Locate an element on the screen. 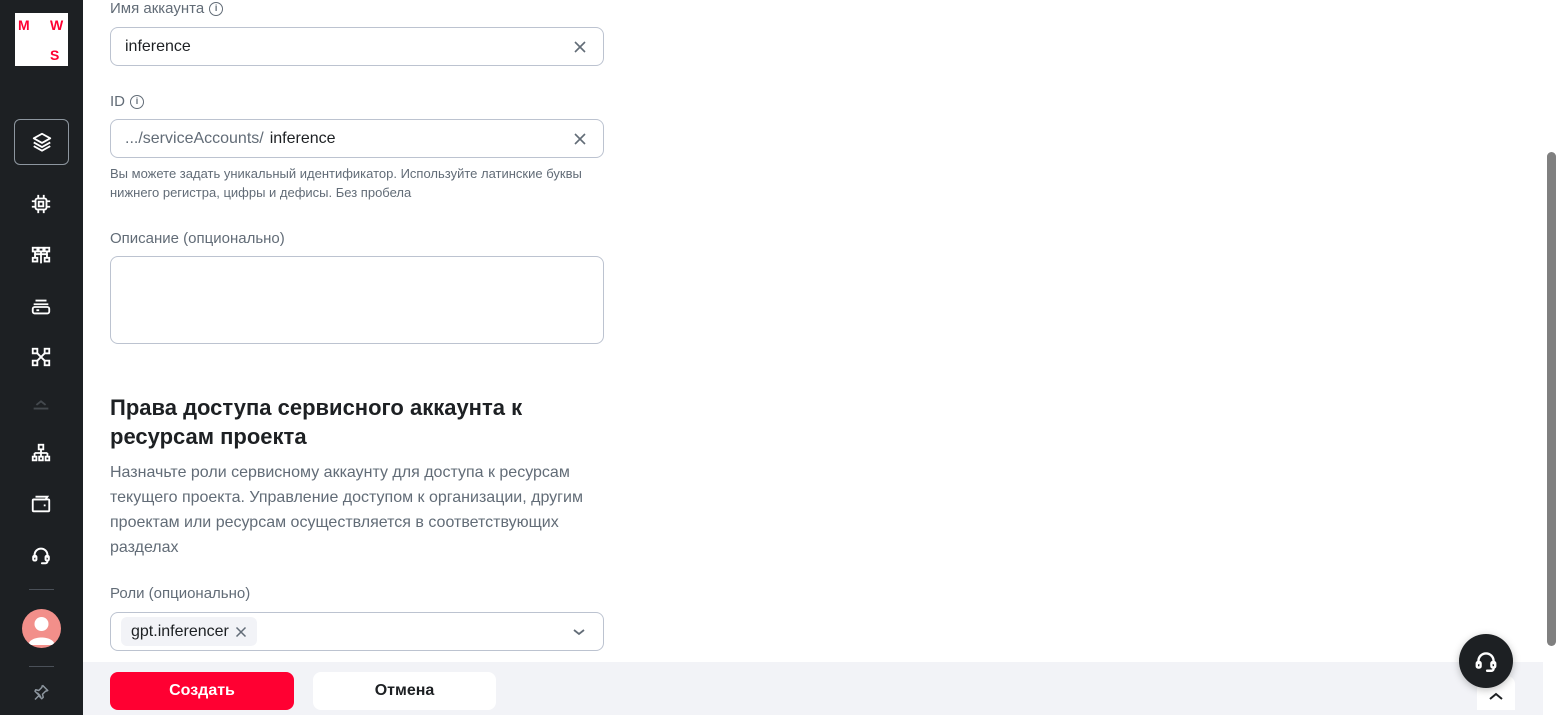 This screenshot has height=715, width=1560. layers-icon is located at coordinates (41, 142).